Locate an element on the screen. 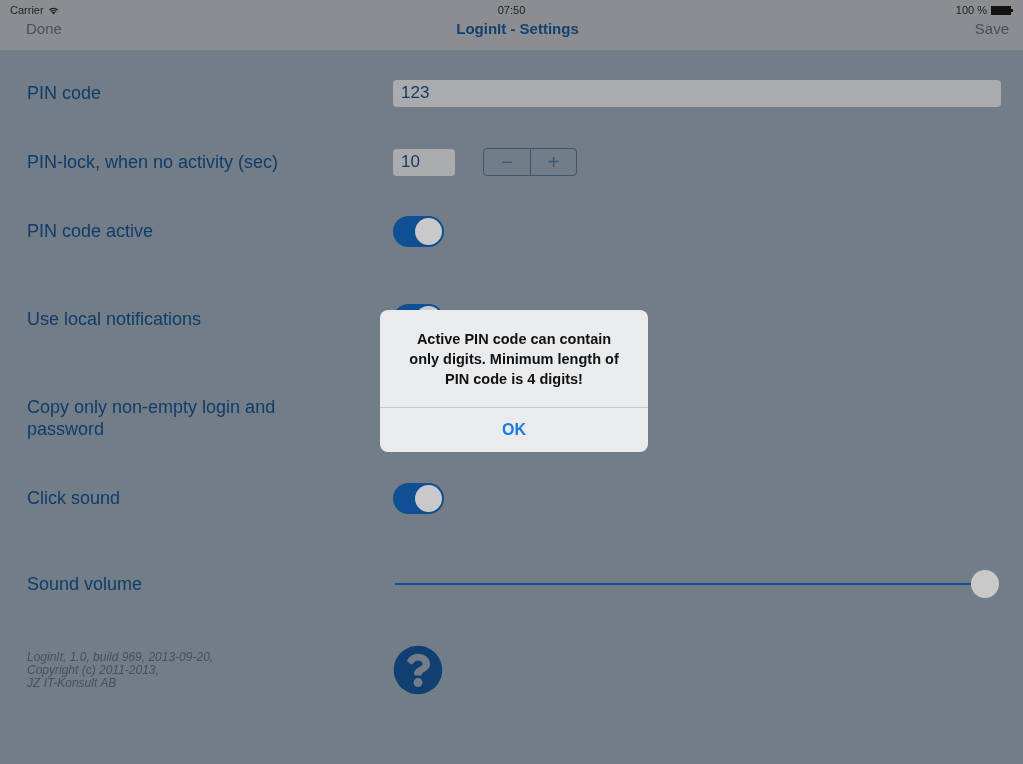  setting-label: Copy only non-empty login and password is located at coordinates (152, 418).